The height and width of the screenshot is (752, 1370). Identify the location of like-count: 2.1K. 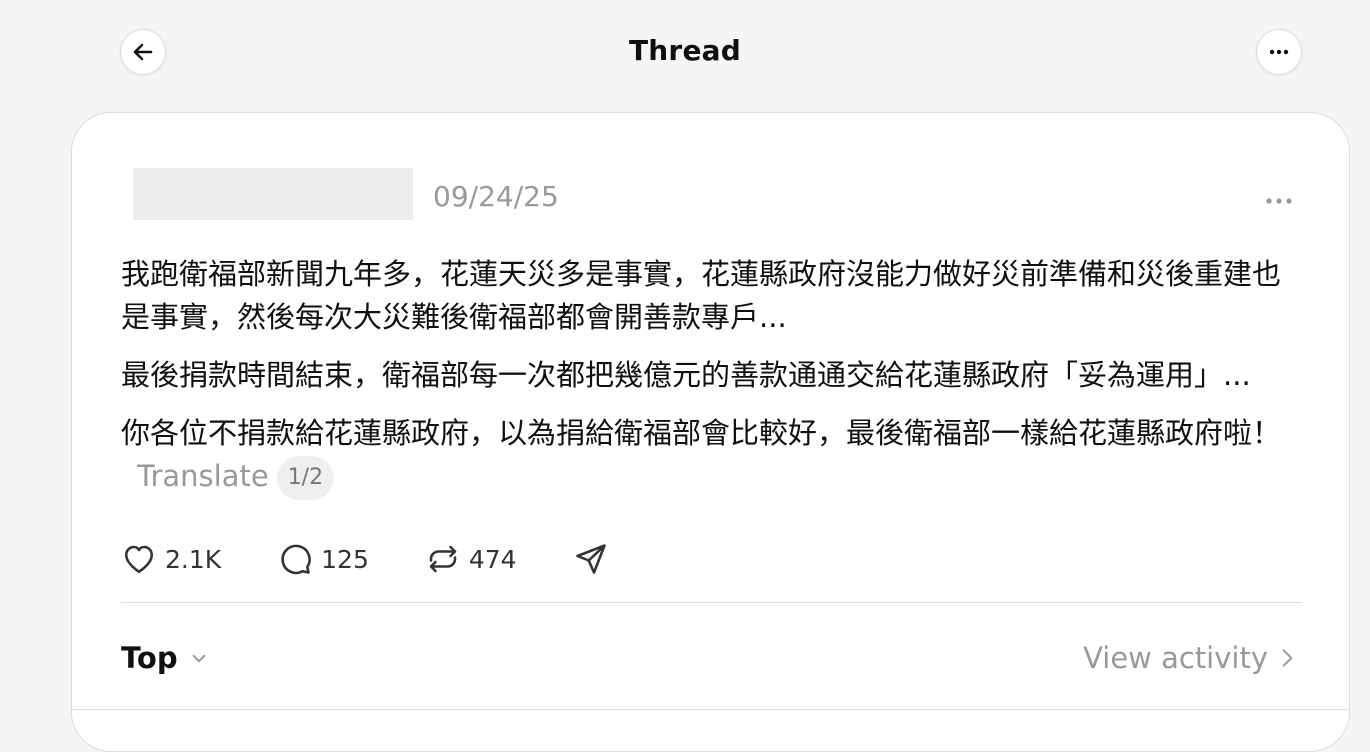
(193, 559).